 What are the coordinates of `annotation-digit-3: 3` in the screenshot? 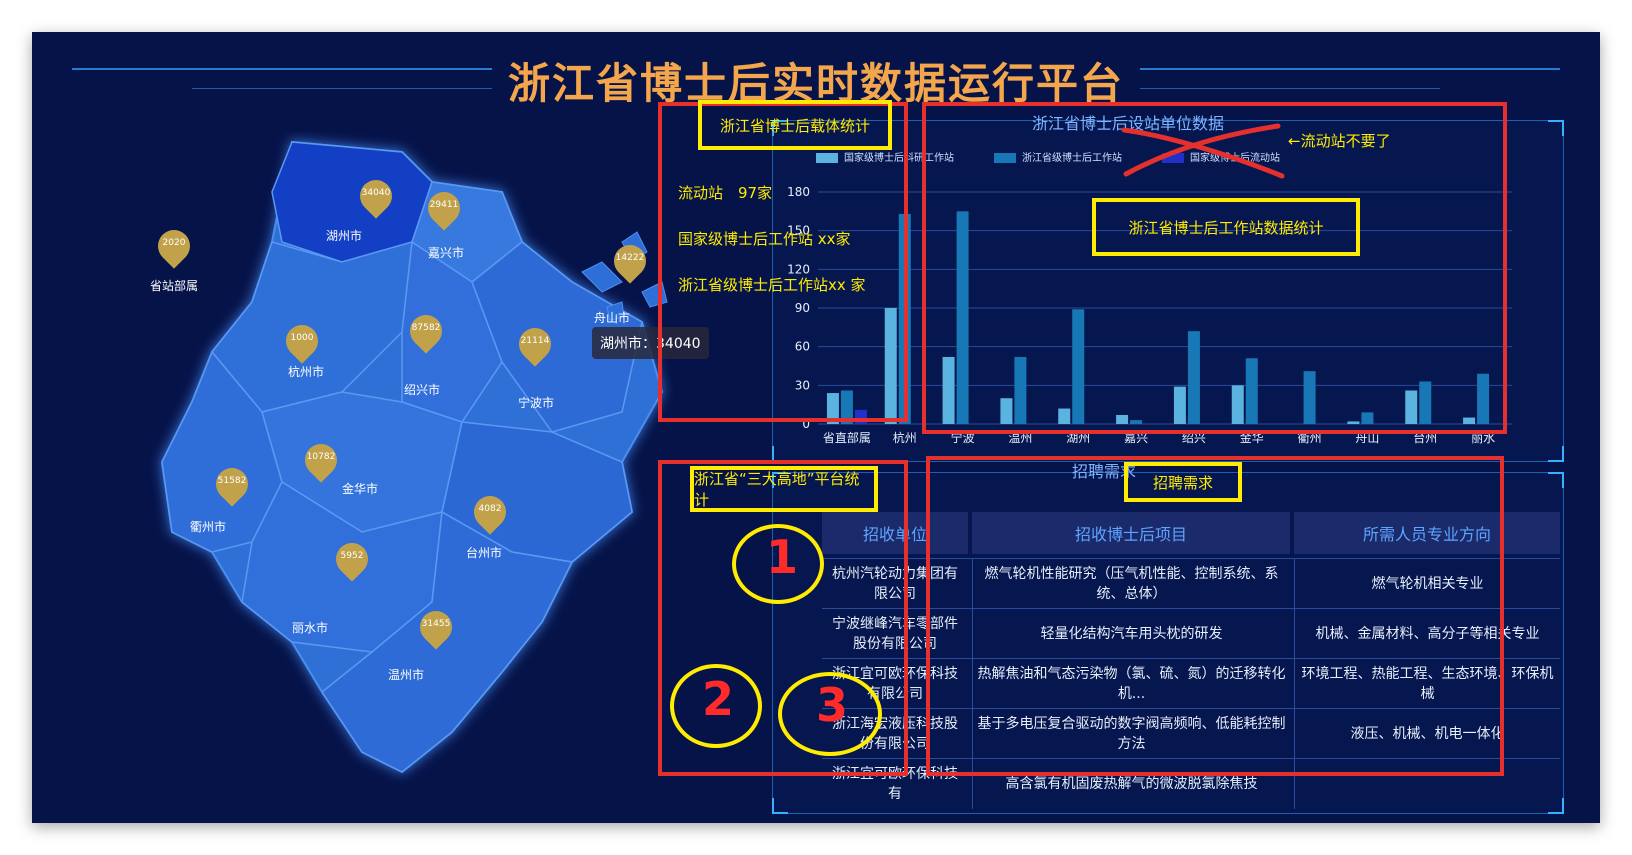 It's located at (832, 705).